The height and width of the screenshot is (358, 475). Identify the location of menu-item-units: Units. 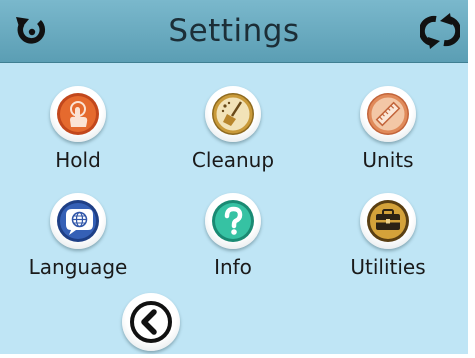
(388, 136).